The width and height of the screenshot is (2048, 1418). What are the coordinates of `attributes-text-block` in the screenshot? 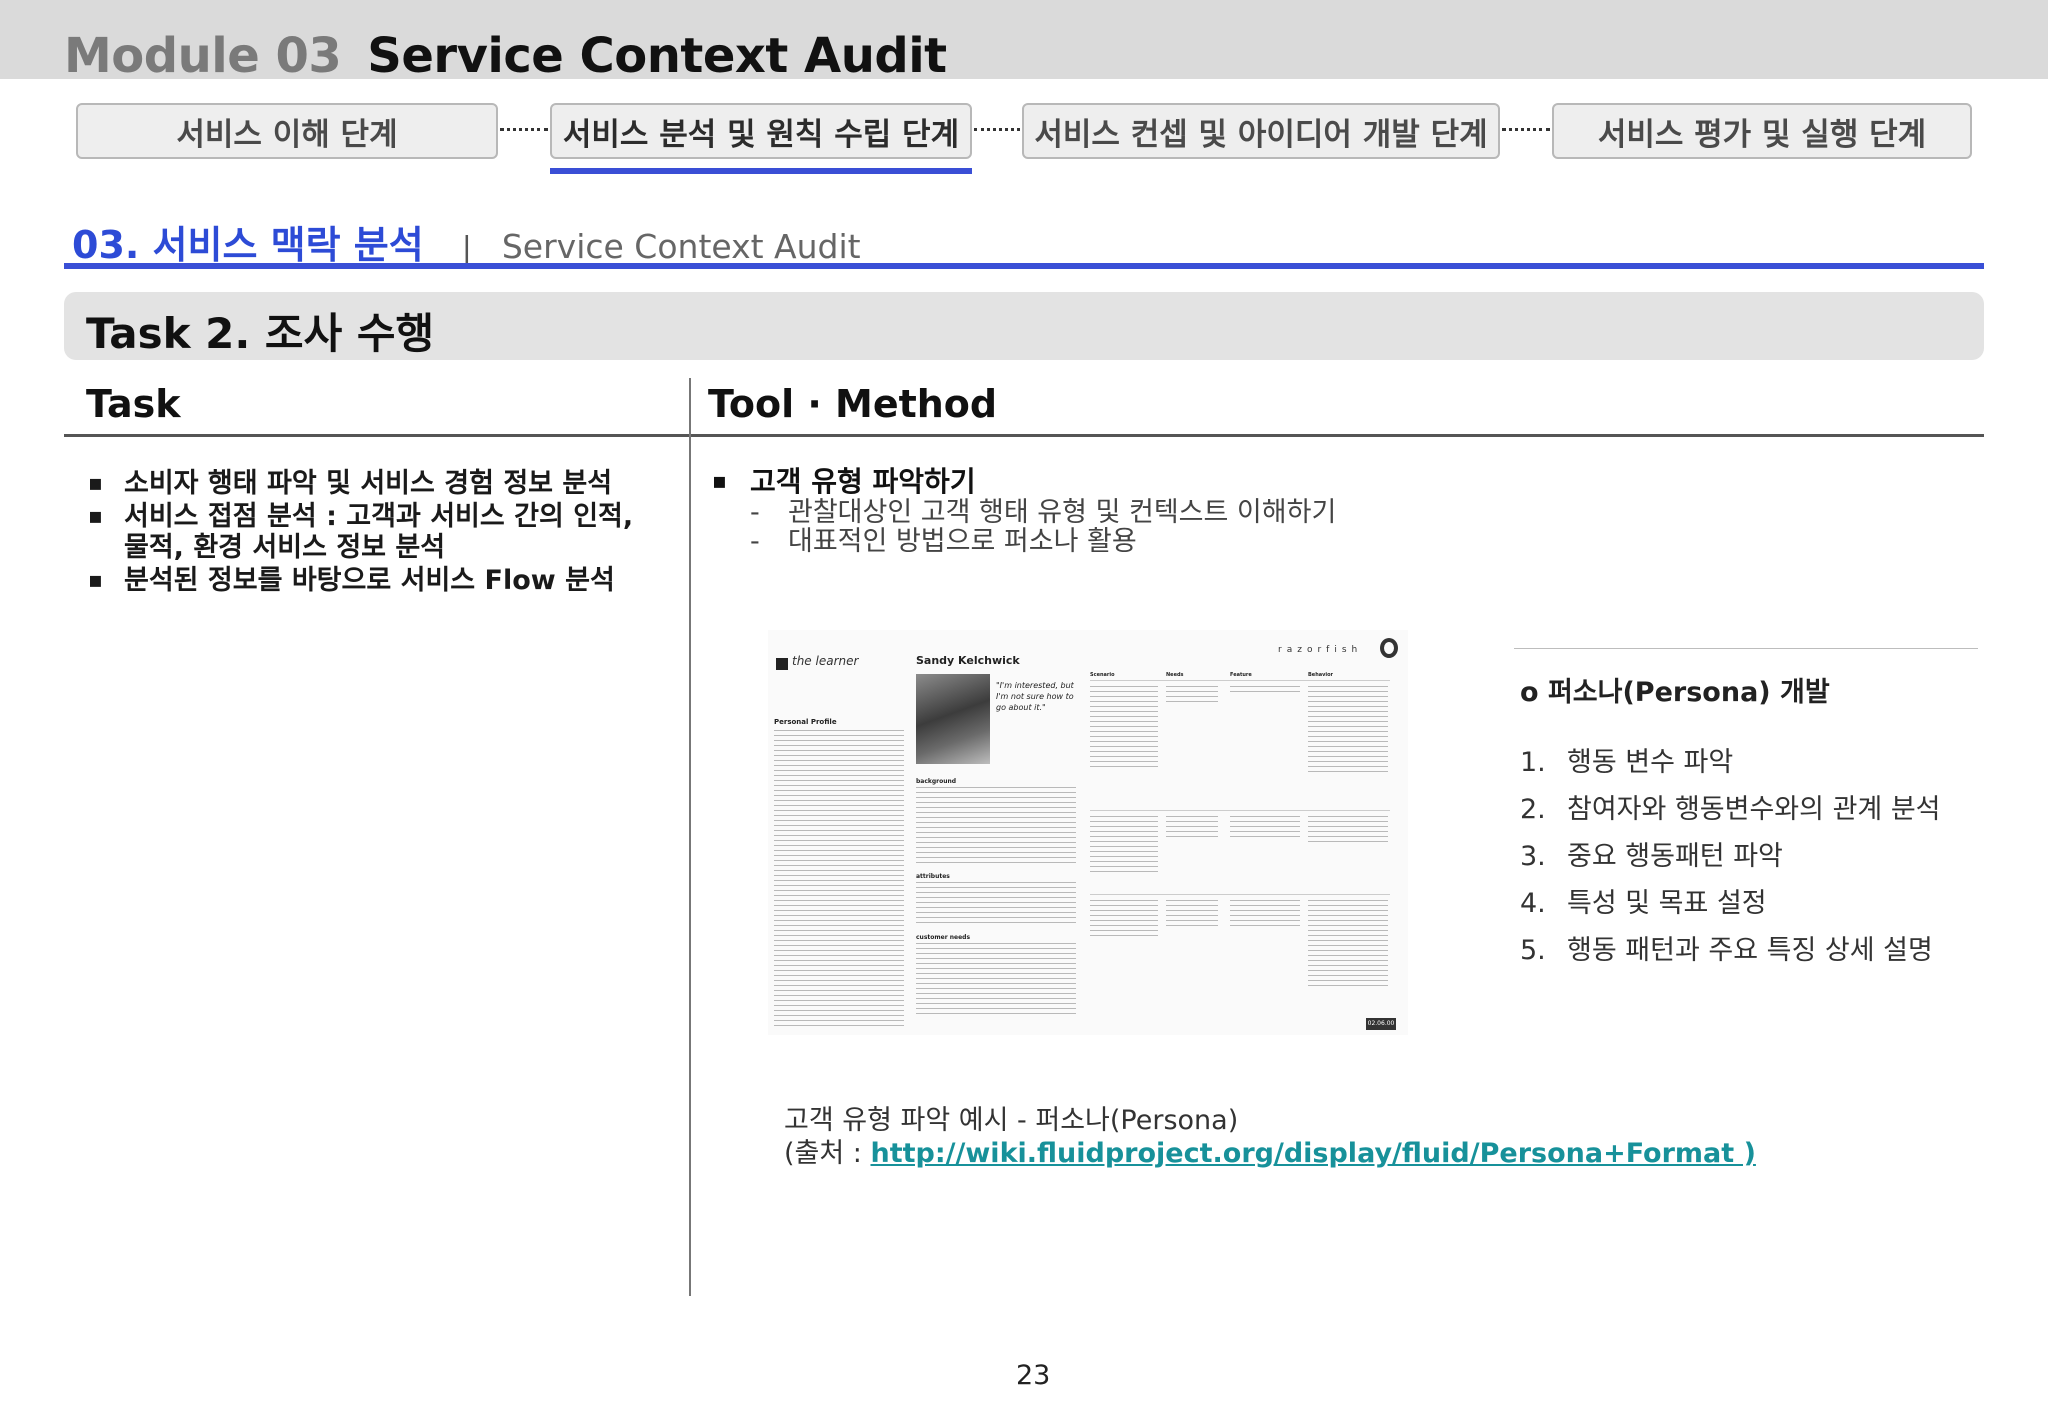 It's located at (996, 904).